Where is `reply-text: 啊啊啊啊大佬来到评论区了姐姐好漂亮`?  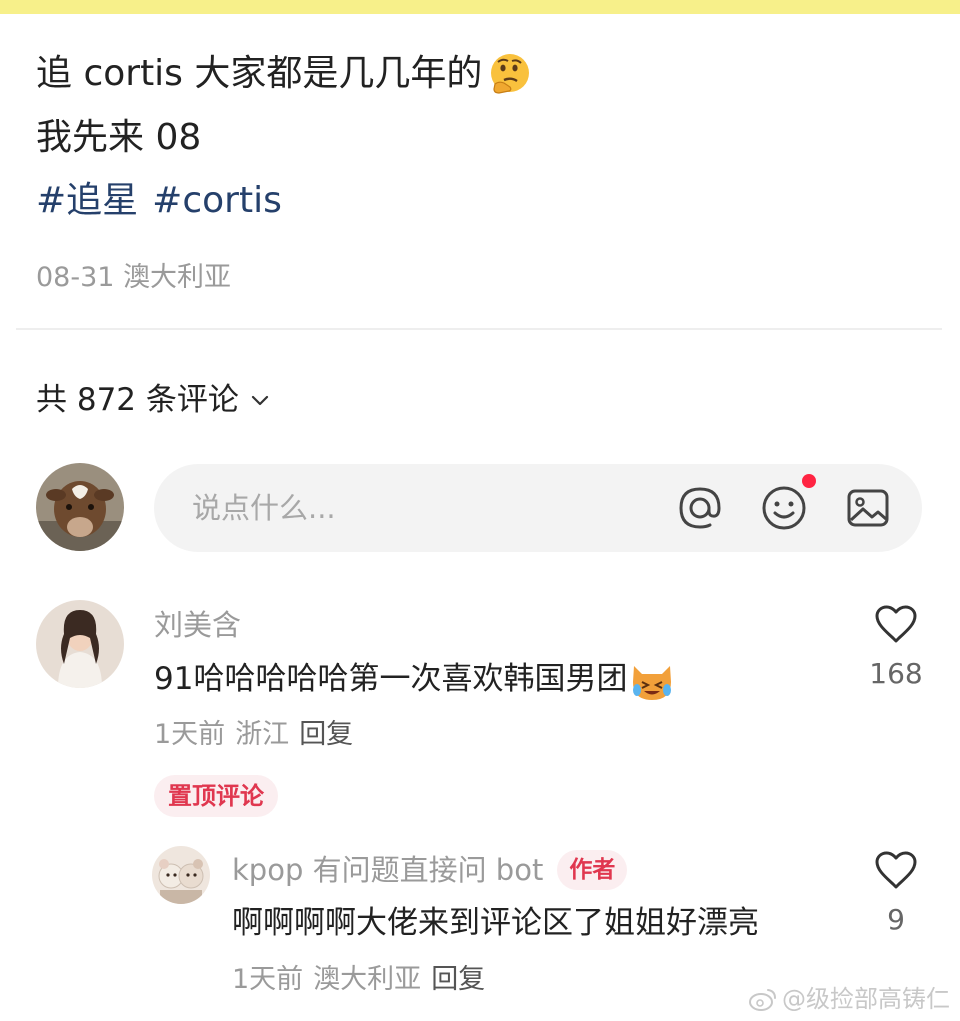
reply-text: 啊啊啊啊大佬来到评论区了姐姐好漂亮 is located at coordinates (495, 923).